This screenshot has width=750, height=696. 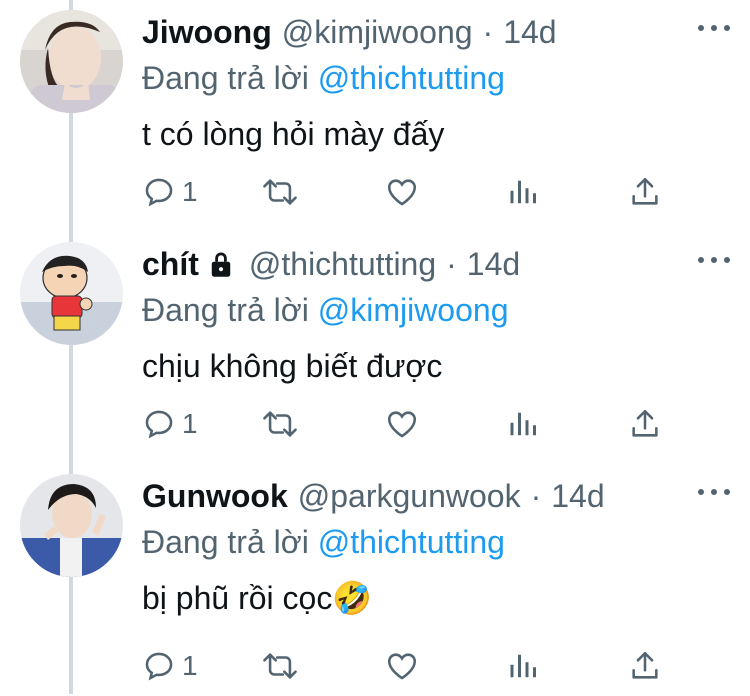 I want to click on tweet-text: bị phũ rồi cọc🤣, so click(x=436, y=598).